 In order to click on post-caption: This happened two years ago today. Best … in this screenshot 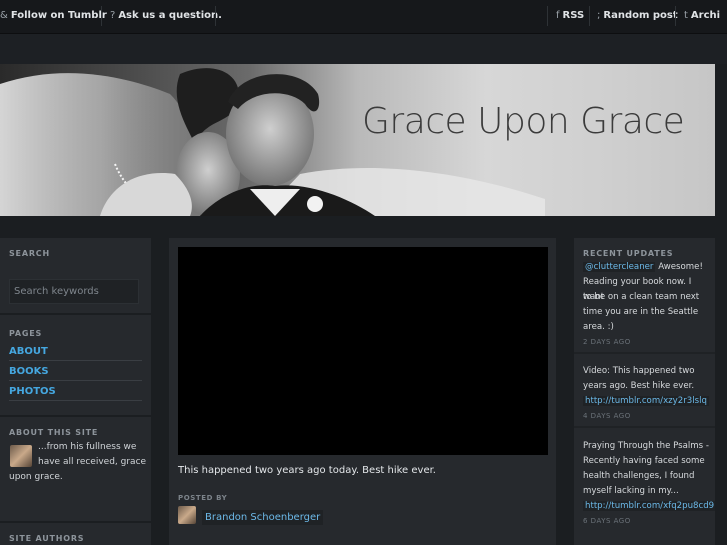, I will do `click(307, 470)`.